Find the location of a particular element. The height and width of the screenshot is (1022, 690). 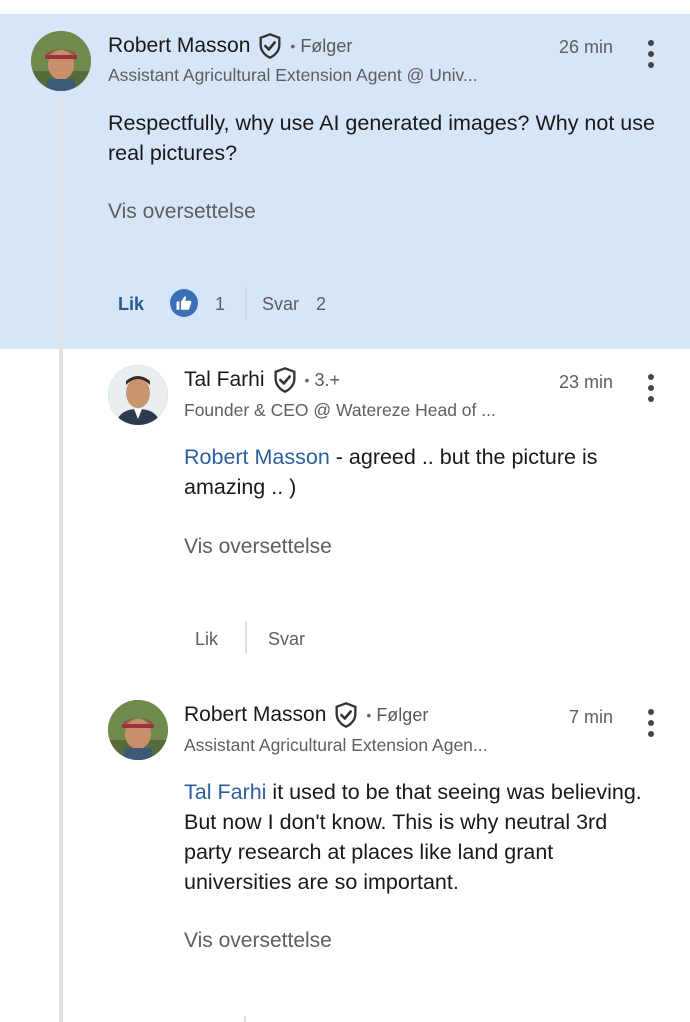

comment-time: 23 min is located at coordinates (585, 382).